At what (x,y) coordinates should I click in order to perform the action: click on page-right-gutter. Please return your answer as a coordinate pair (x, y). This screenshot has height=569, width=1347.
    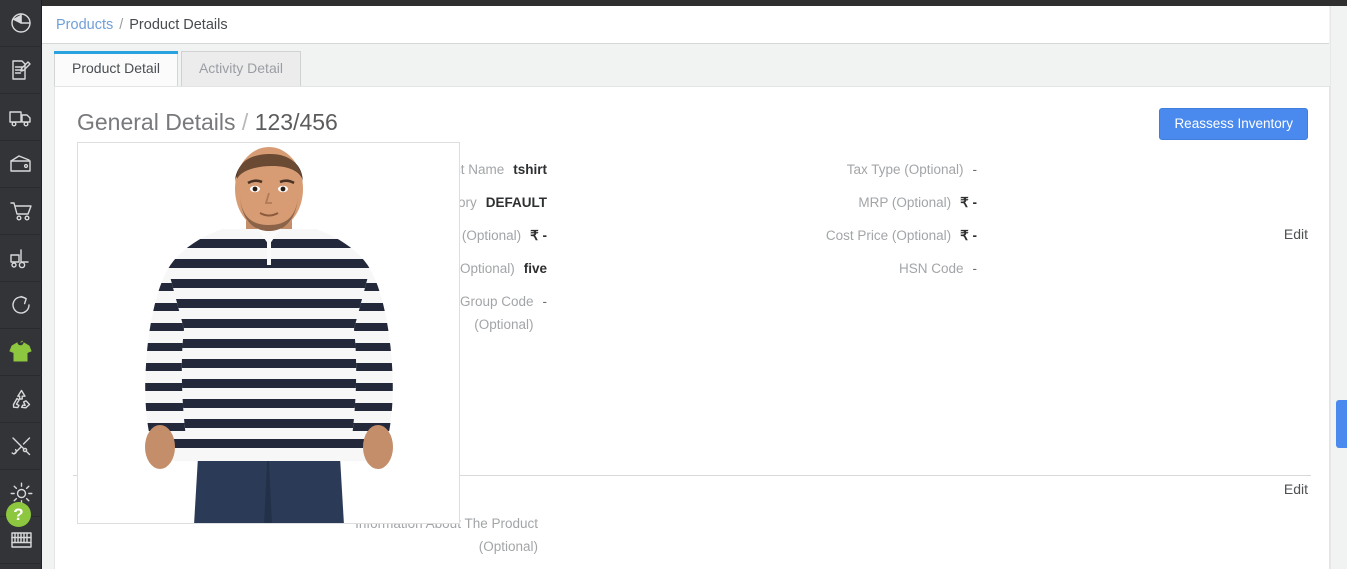
    Looking at the image, I should click on (1338, 287).